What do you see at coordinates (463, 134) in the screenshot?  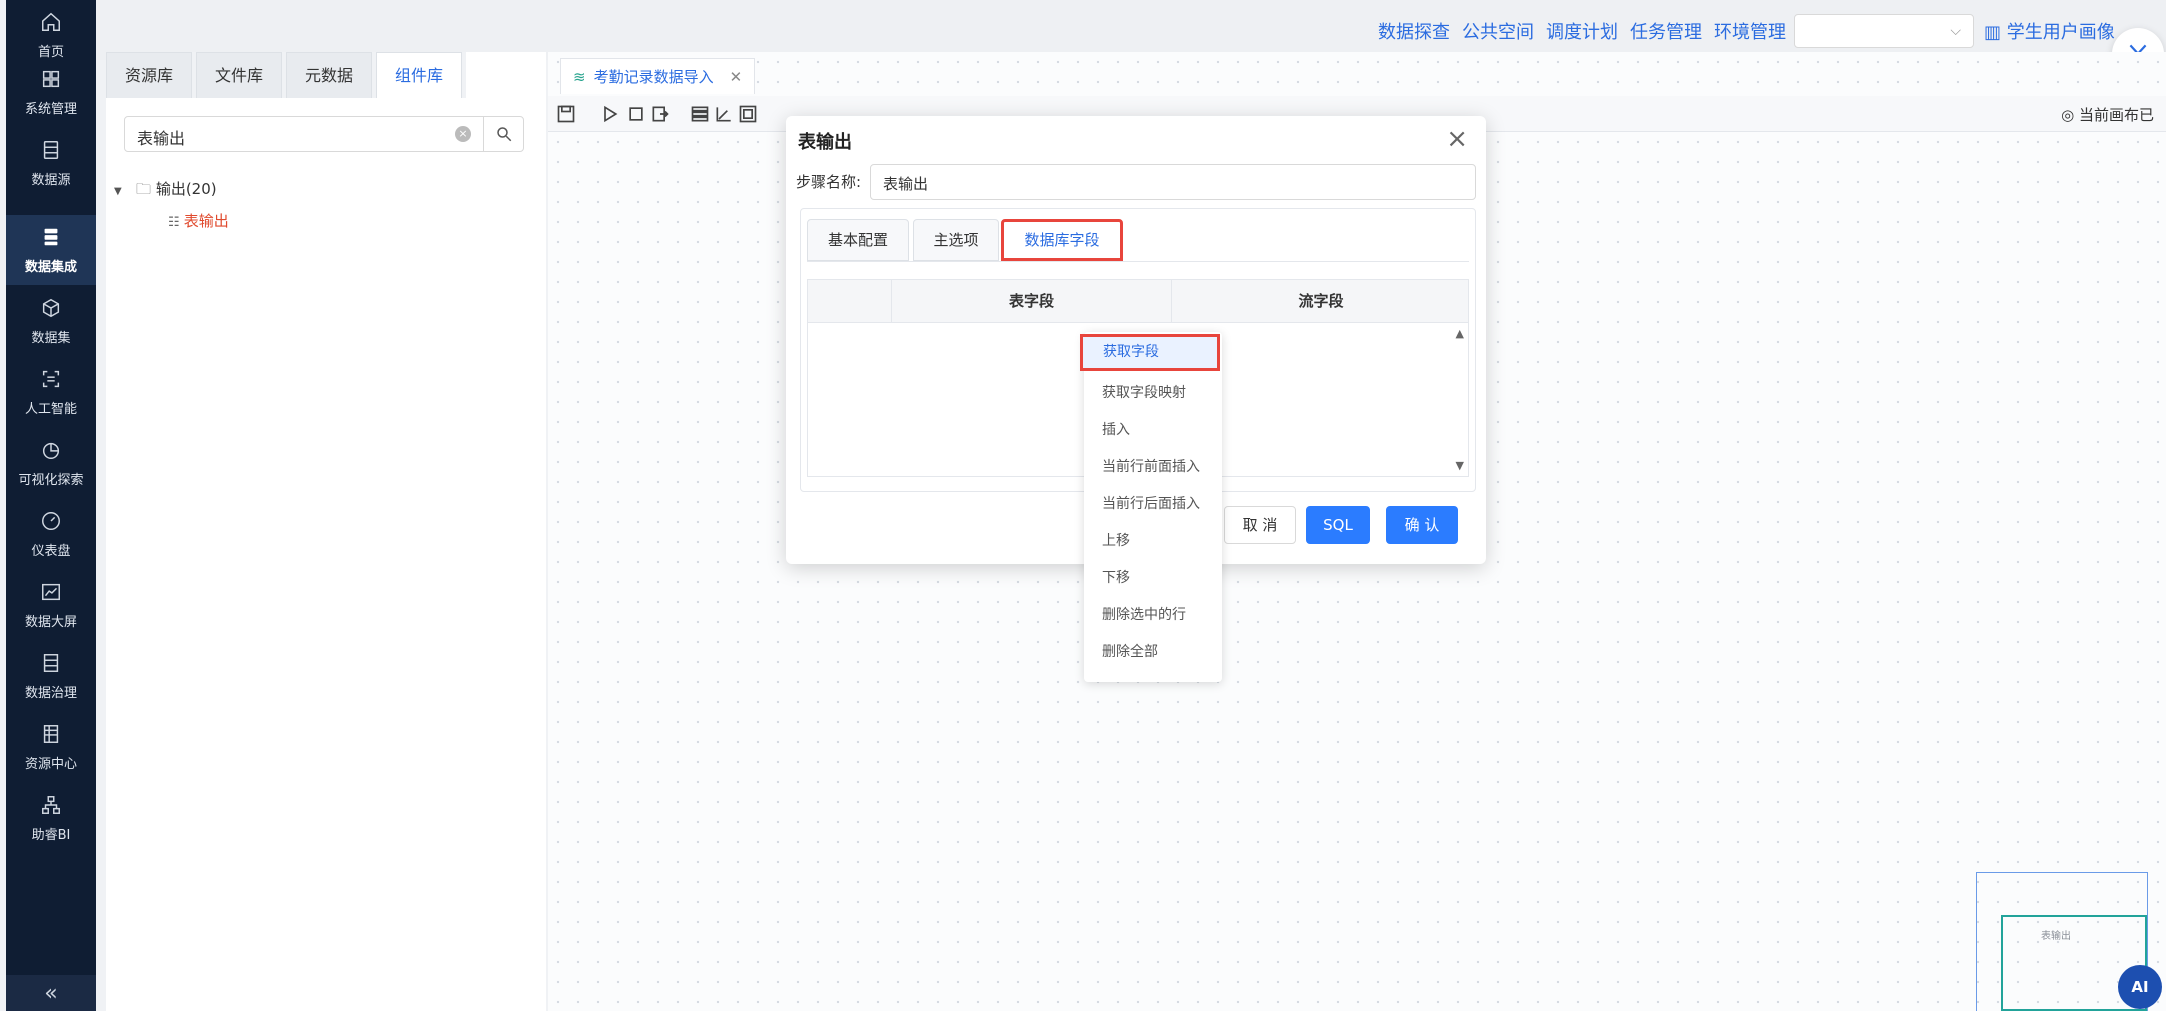 I see `clear-icon: ×` at bounding box center [463, 134].